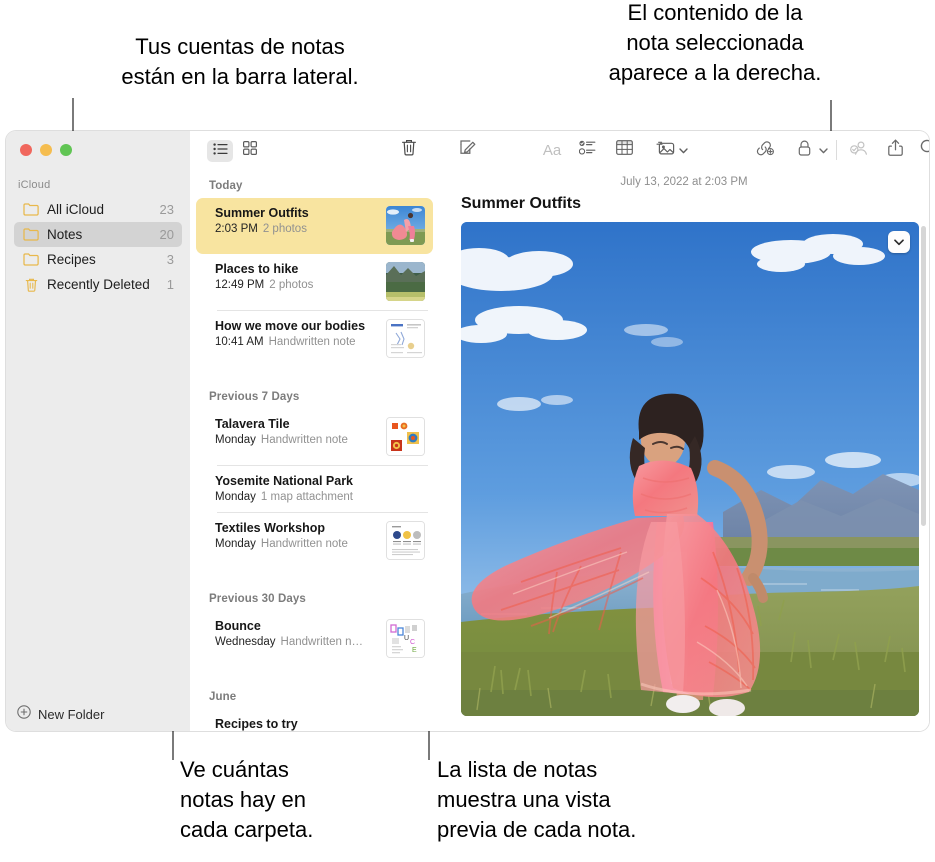  Describe the element at coordinates (923, 376) in the screenshot. I see `detail-scrollbar` at that location.